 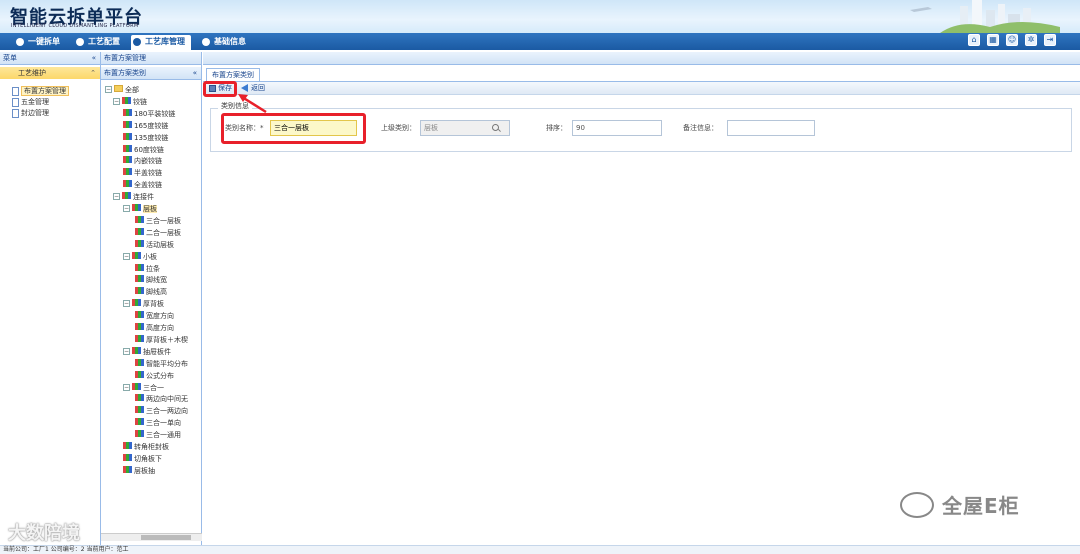 What do you see at coordinates (154, 316) in the screenshot?
I see `tree-node: 宽度方向` at bounding box center [154, 316].